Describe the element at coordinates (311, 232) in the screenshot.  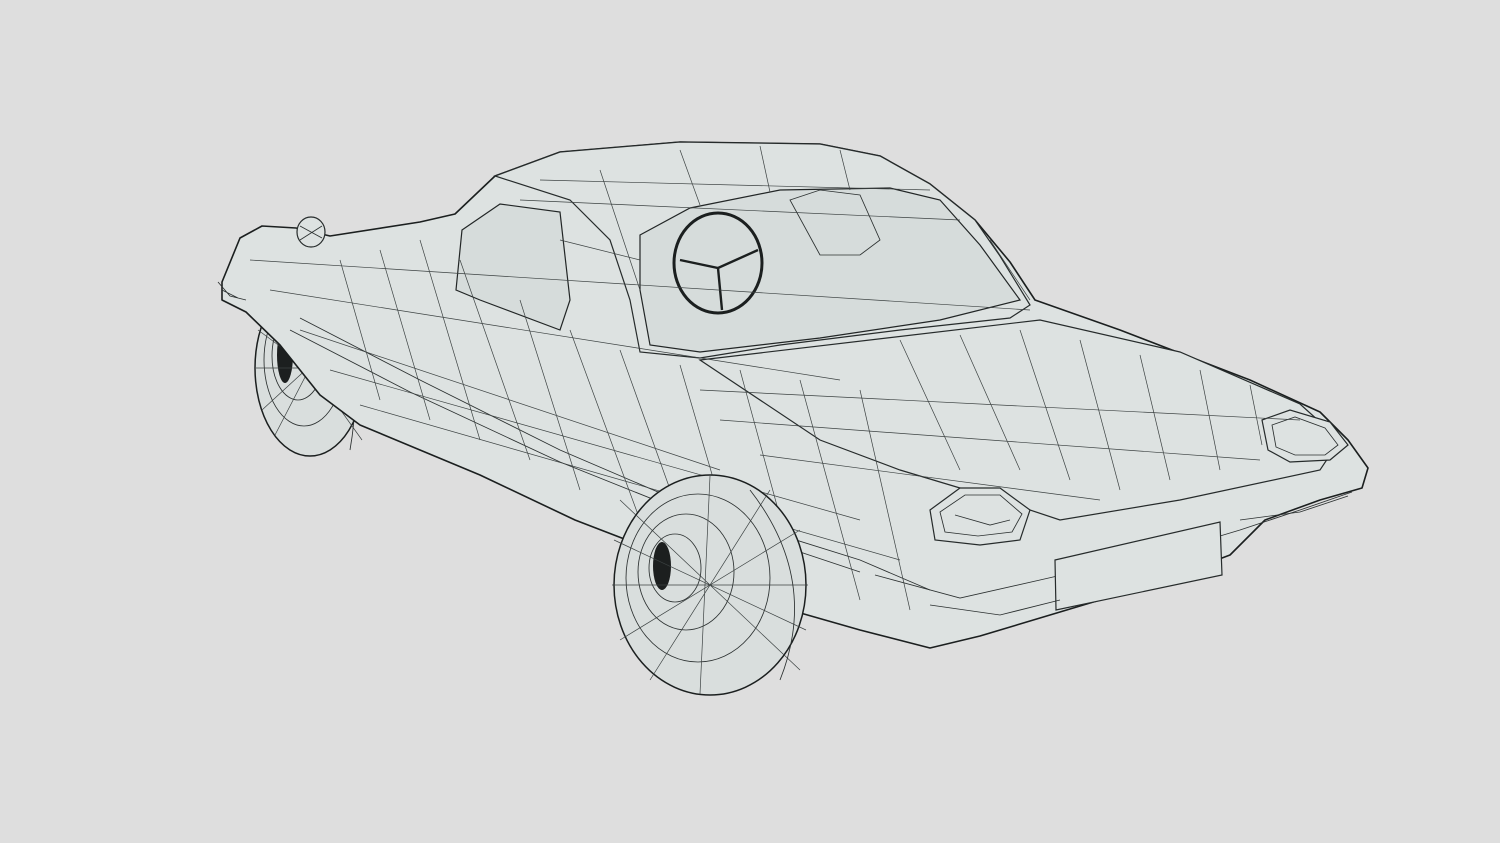
I see `side-mirror` at that location.